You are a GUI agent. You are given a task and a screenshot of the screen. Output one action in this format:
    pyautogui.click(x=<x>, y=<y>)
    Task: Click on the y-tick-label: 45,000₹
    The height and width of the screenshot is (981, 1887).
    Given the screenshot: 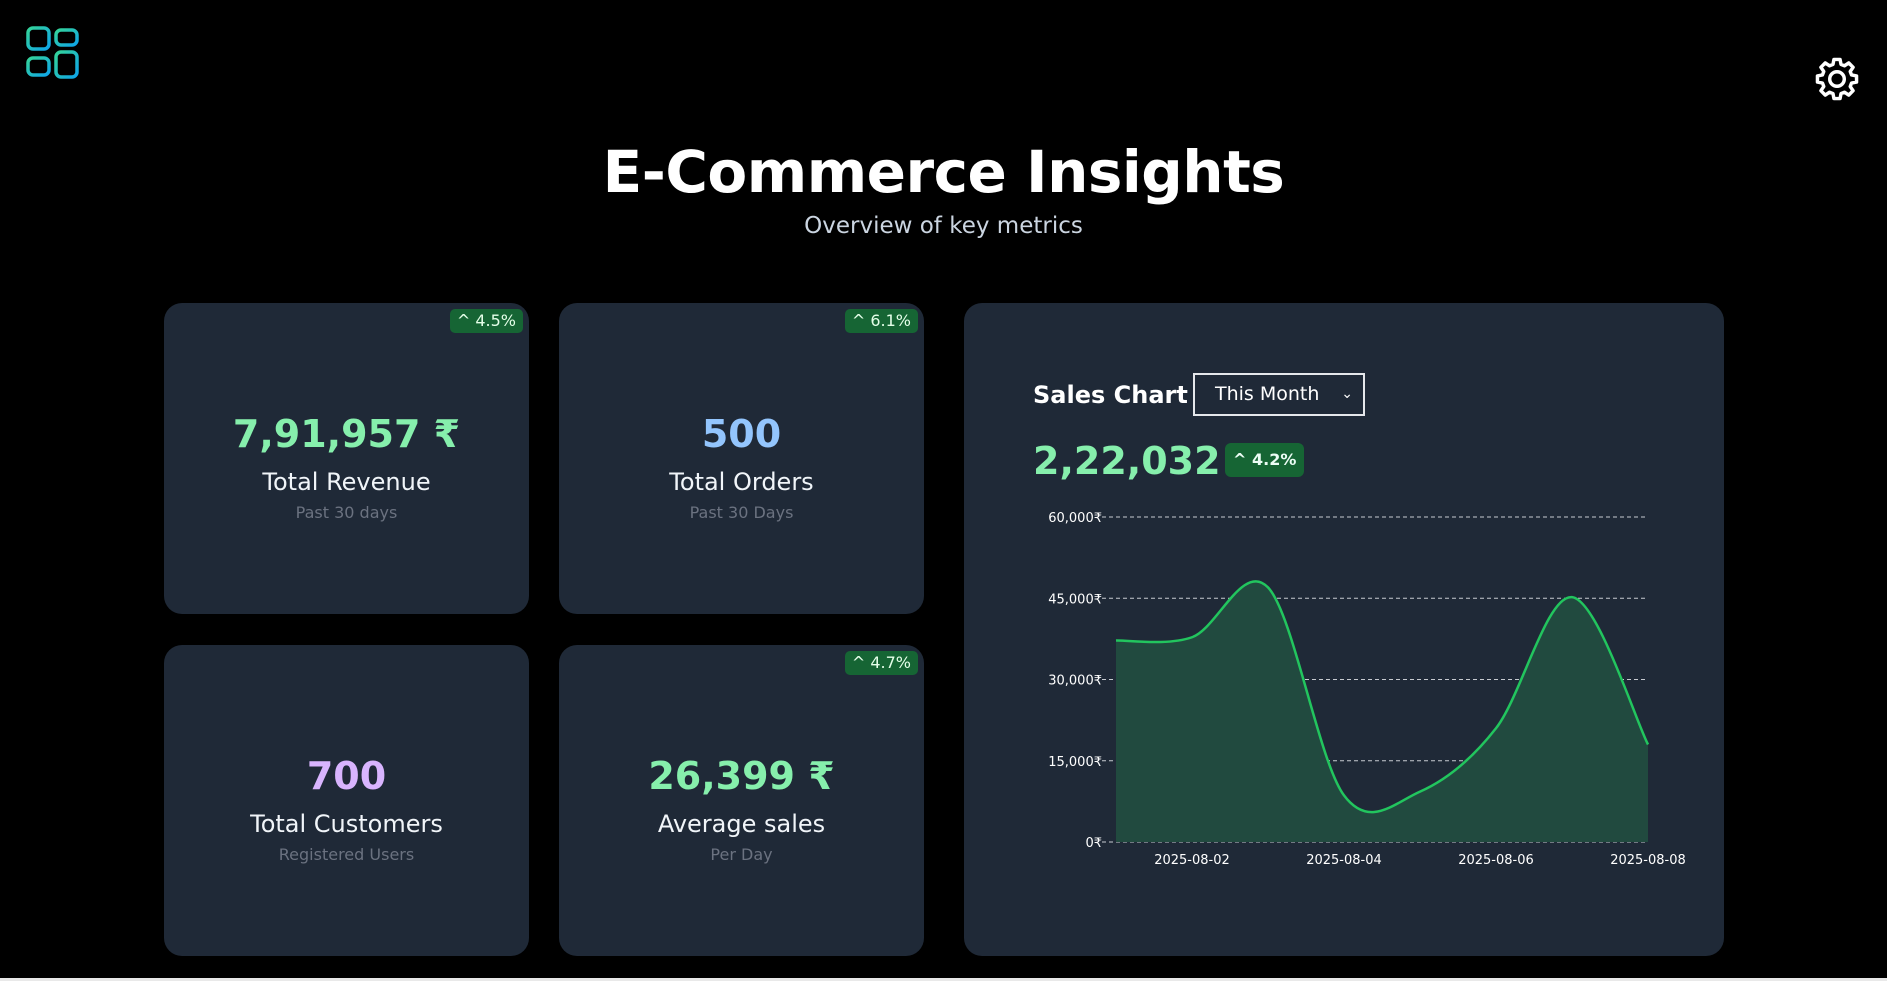 What is the action you would take?
    pyautogui.click(x=1075, y=599)
    